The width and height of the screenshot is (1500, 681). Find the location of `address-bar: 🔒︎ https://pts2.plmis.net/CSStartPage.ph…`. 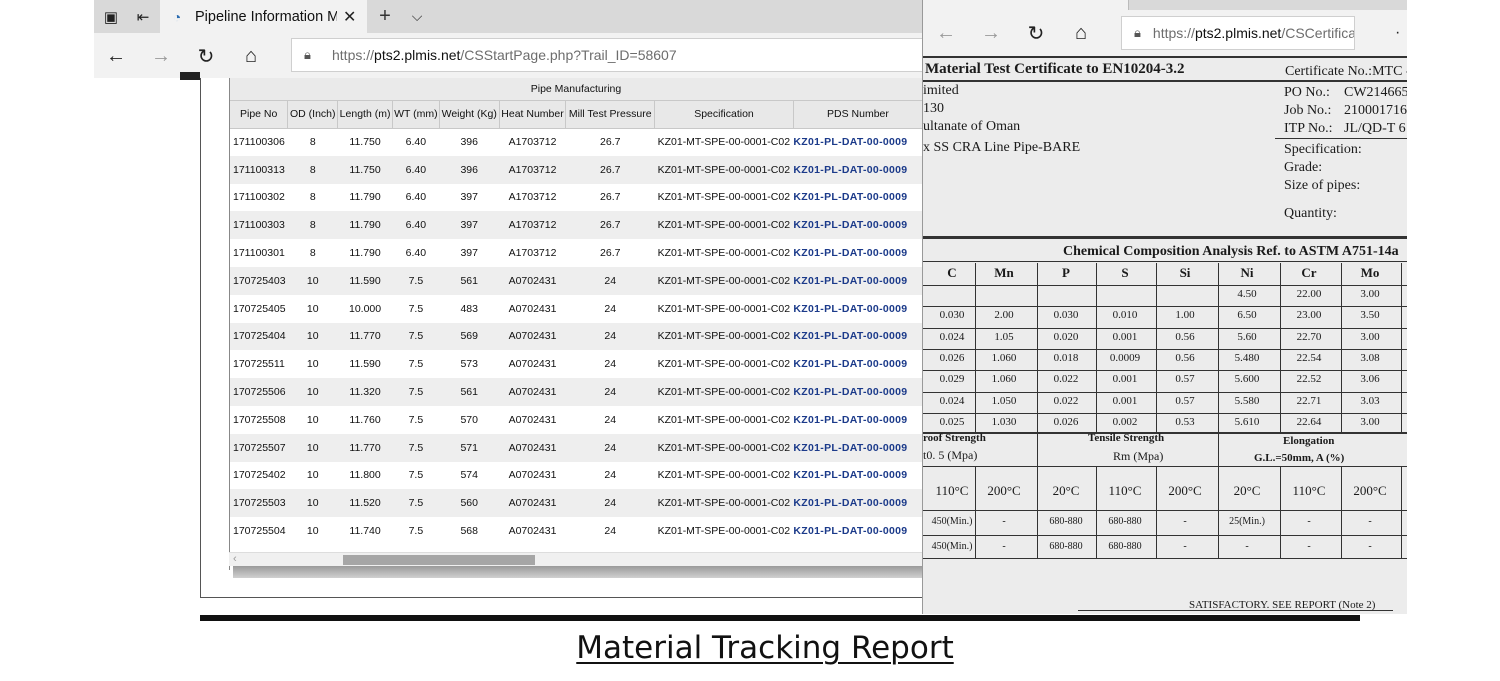

address-bar: 🔒︎ https://pts2.plmis.net/CSStartPage.ph… is located at coordinates (611, 55).